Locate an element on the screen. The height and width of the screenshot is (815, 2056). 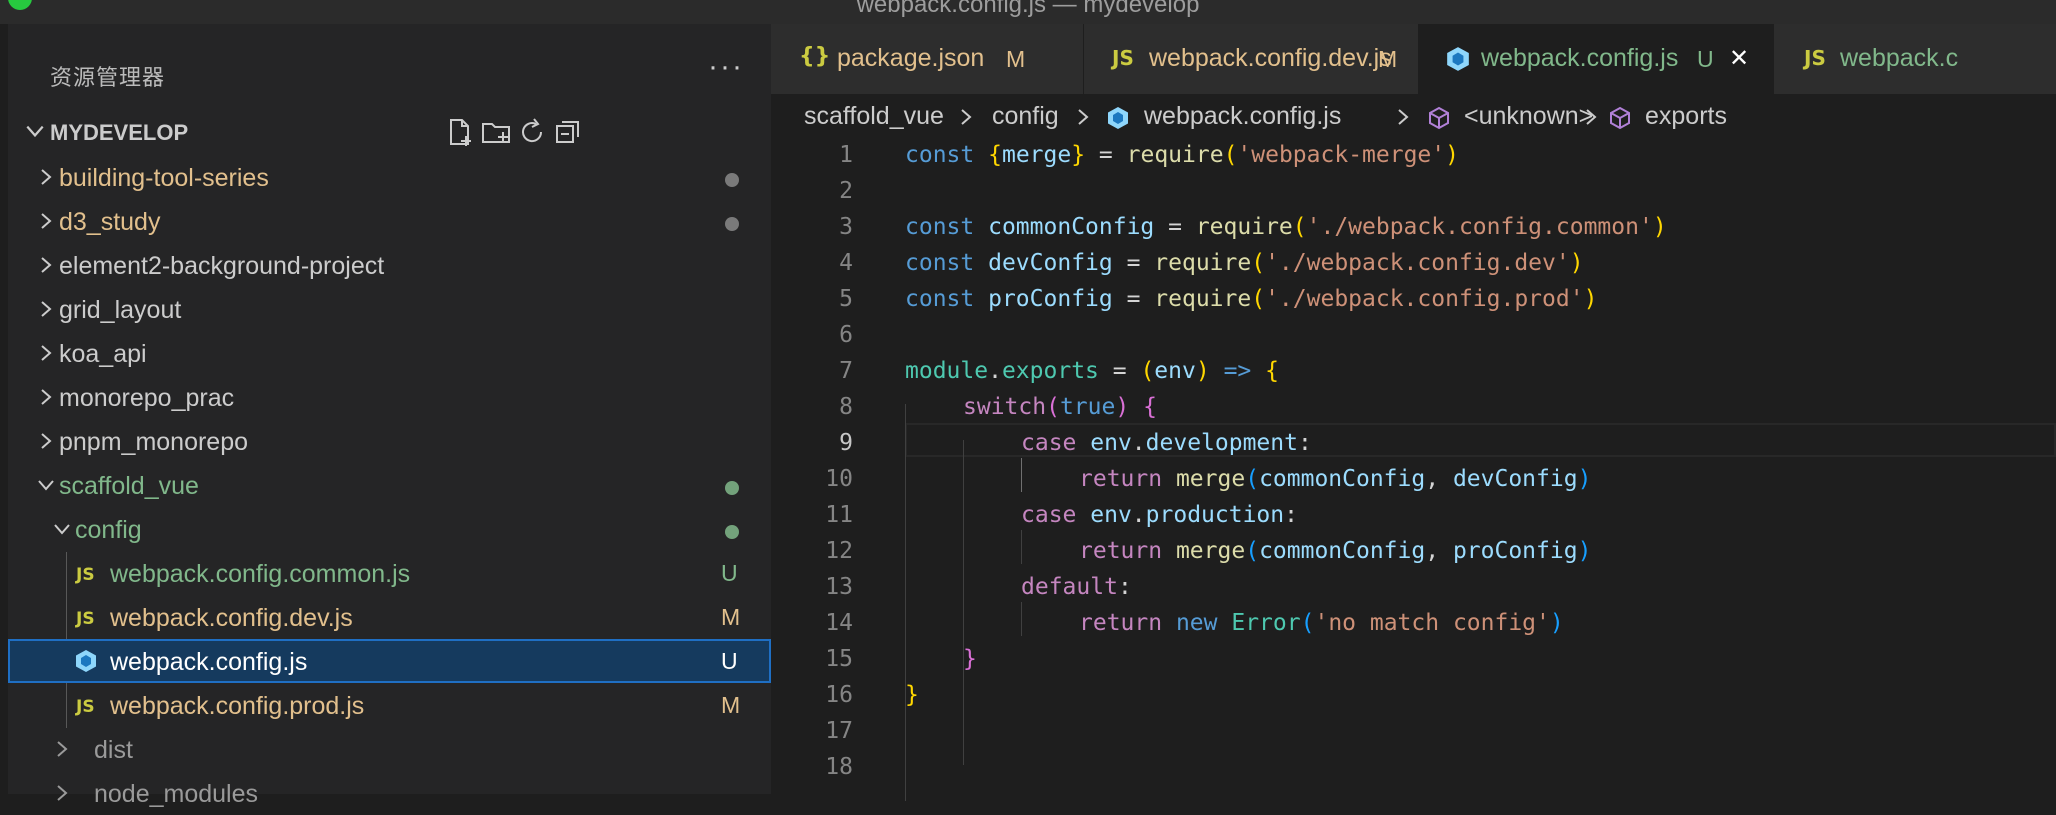
tree-folder-grid-layout: grid_layout is located at coordinates (389, 309).